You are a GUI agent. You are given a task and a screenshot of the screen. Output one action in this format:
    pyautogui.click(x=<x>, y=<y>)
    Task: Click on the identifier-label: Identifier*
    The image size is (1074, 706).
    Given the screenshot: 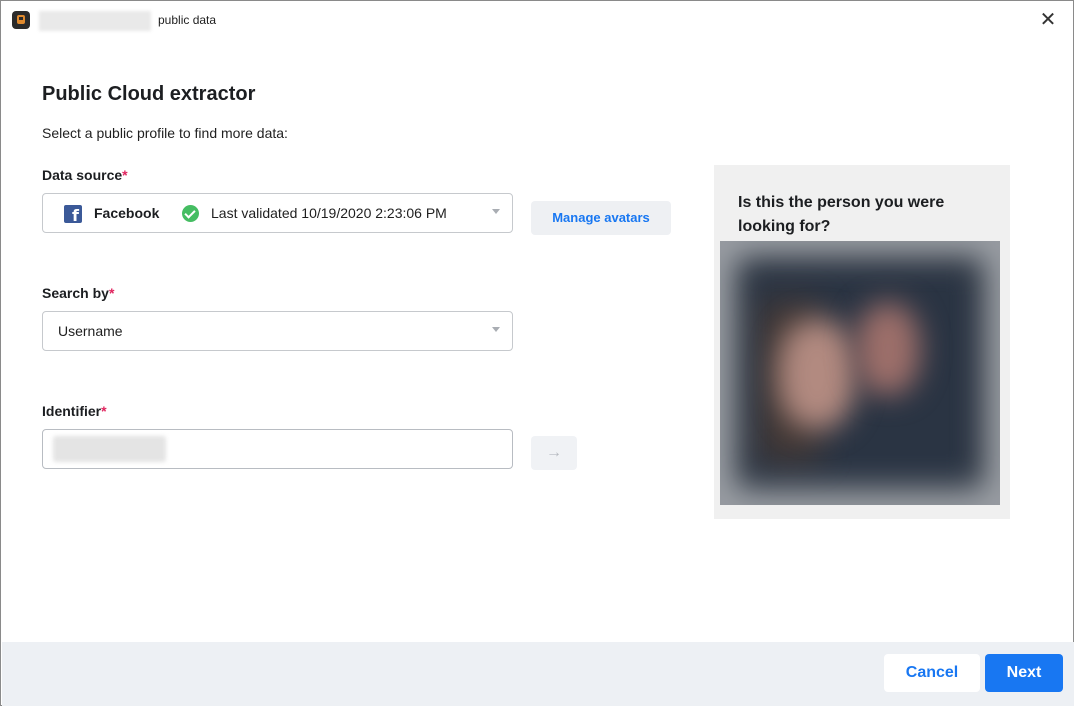 What is the action you would take?
    pyautogui.click(x=74, y=411)
    